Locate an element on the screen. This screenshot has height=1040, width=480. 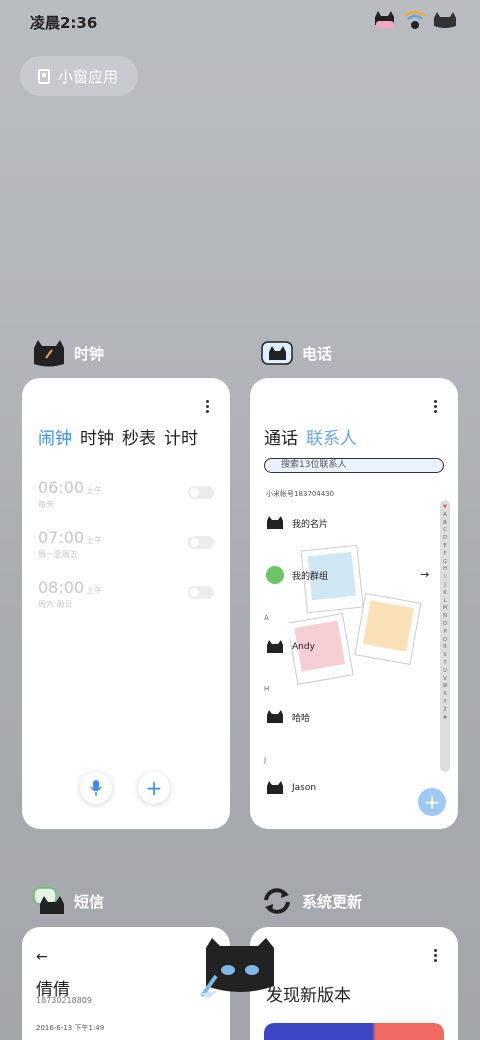
tab-stopwatch: 秒表 is located at coordinates (139, 436).